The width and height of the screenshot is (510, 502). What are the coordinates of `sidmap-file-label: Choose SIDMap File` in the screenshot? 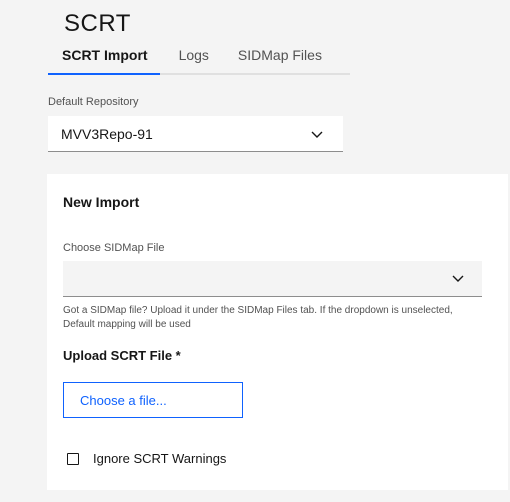 It's located at (114, 248).